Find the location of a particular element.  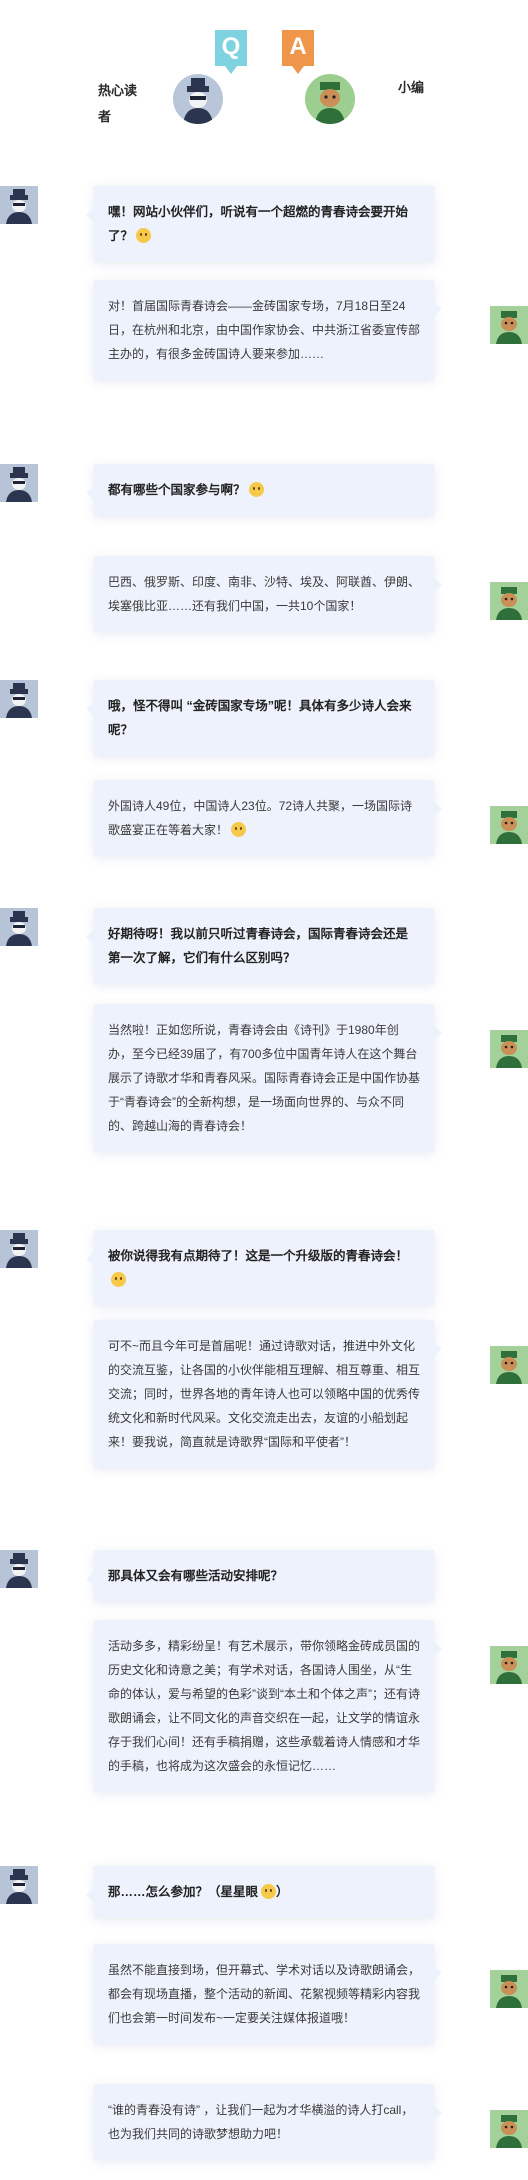

reader-question-bubble: 都有哪些个国家参与啊？ is located at coordinates (260, 490).